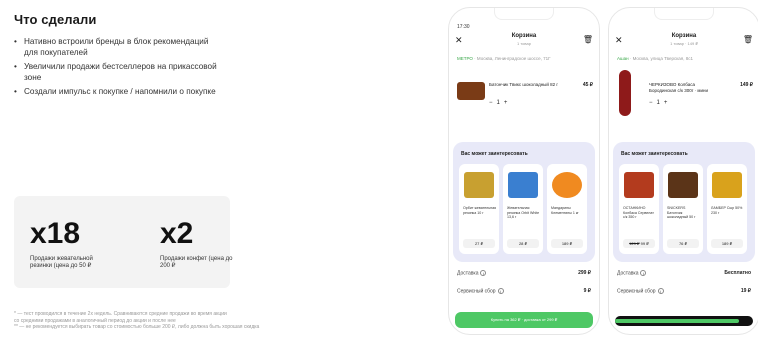 This screenshot has height=342, width=758. I want to click on new-price: 99 ₽, so click(644, 243).